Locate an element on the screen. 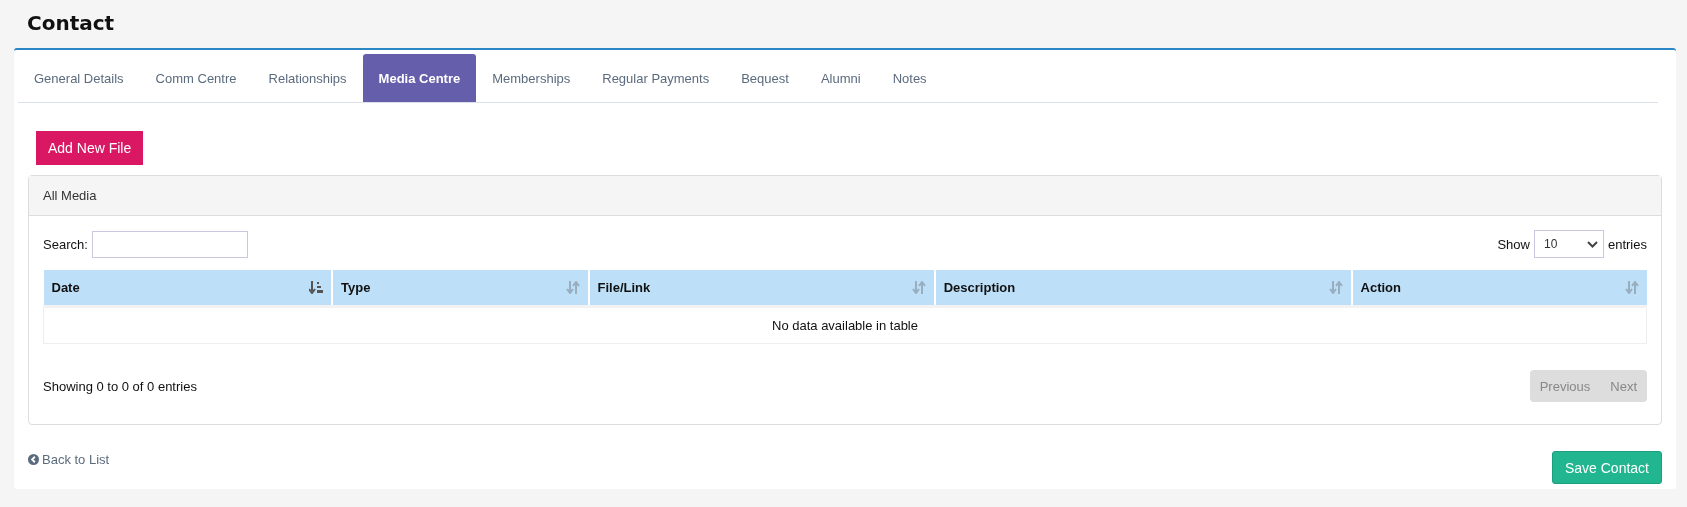 The width and height of the screenshot is (1687, 507). tab: Notes is located at coordinates (909, 78).